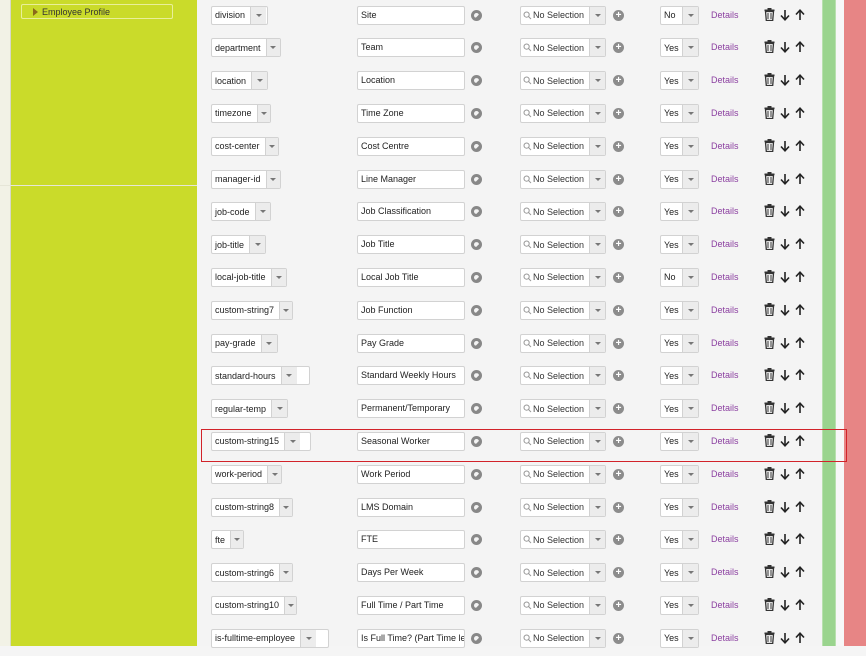  I want to click on field-key-select: regular-temp, so click(249, 409).